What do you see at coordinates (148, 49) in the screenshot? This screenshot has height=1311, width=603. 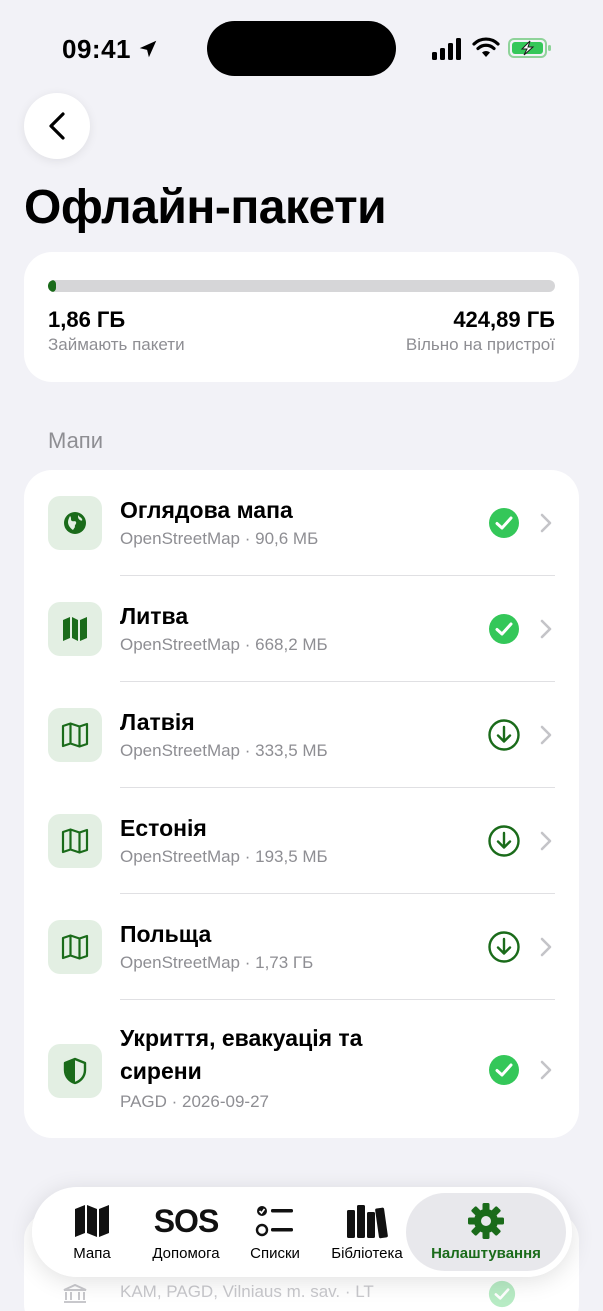 I see `location-arrow-icon` at bounding box center [148, 49].